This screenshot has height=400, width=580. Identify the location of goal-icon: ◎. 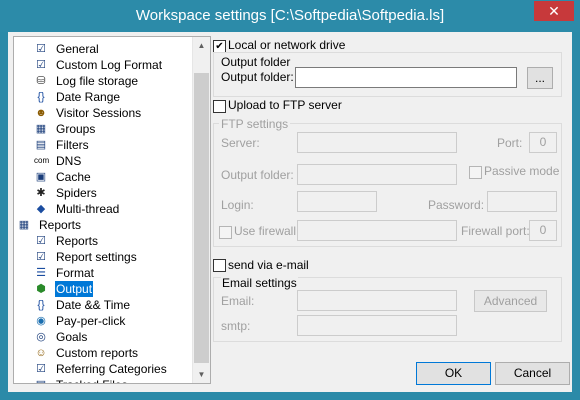
(41, 337).